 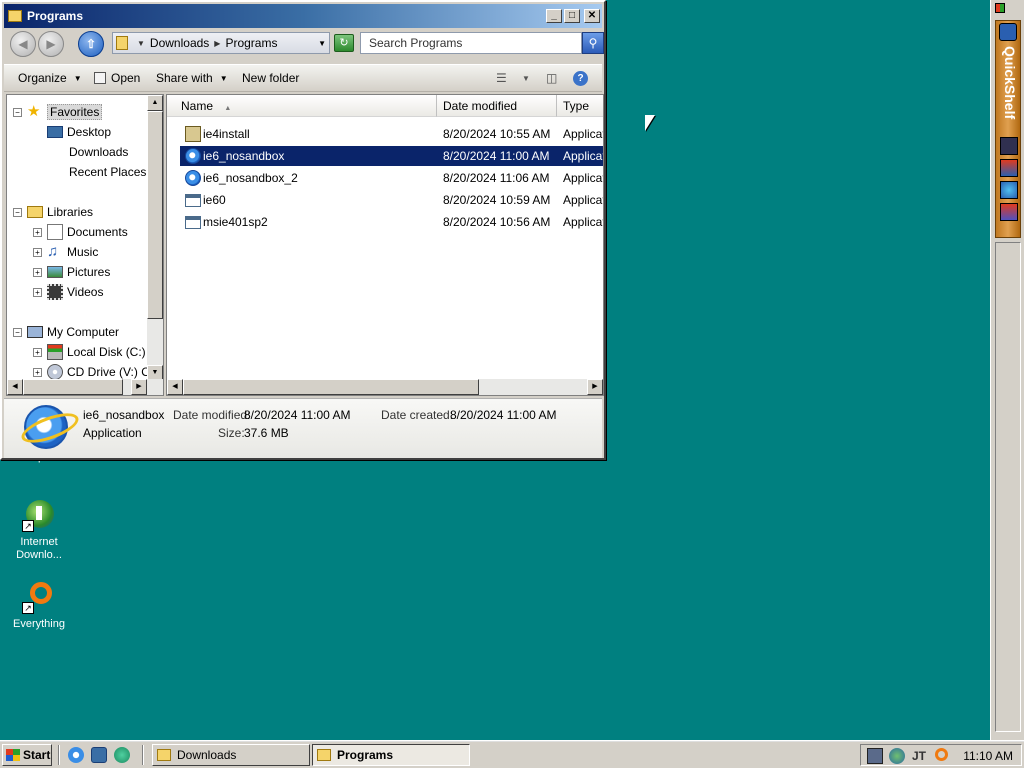 I want to click on organize-button: Organize ▼, so click(x=50, y=78).